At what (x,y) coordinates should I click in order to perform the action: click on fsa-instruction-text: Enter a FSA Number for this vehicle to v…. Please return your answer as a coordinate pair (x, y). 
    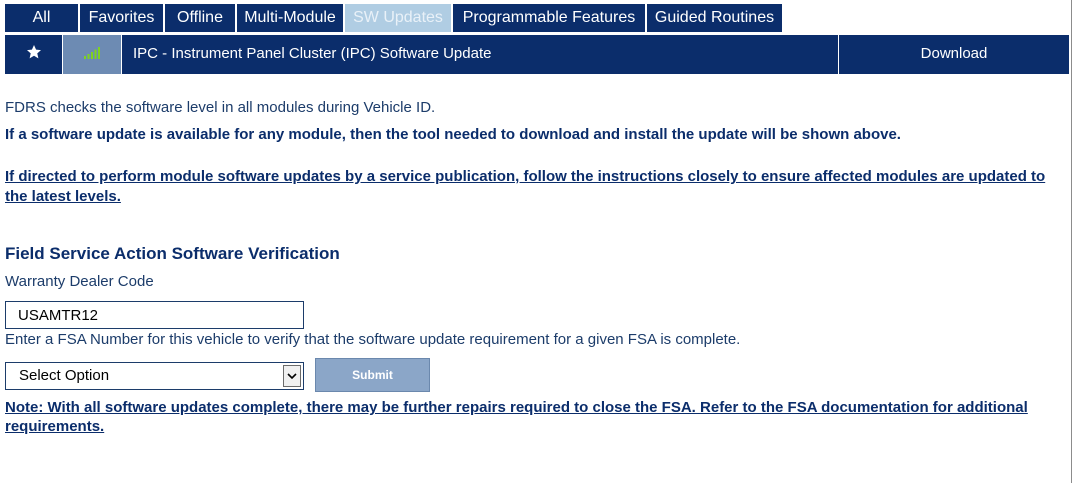
    Looking at the image, I should click on (373, 339).